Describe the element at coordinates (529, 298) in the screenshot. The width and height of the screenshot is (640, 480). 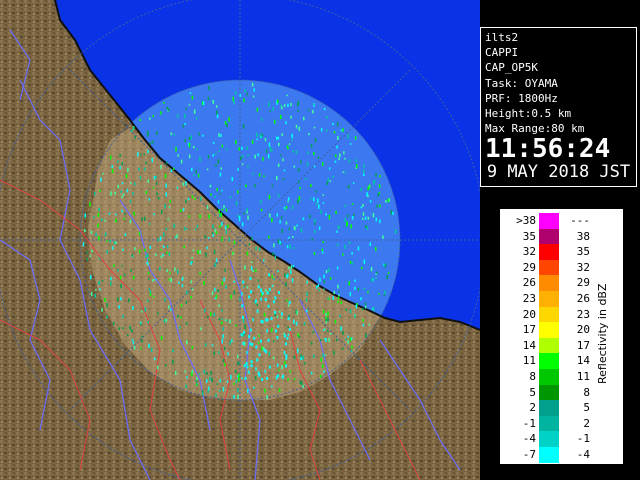
I see `legend-low-value: 23` at that location.